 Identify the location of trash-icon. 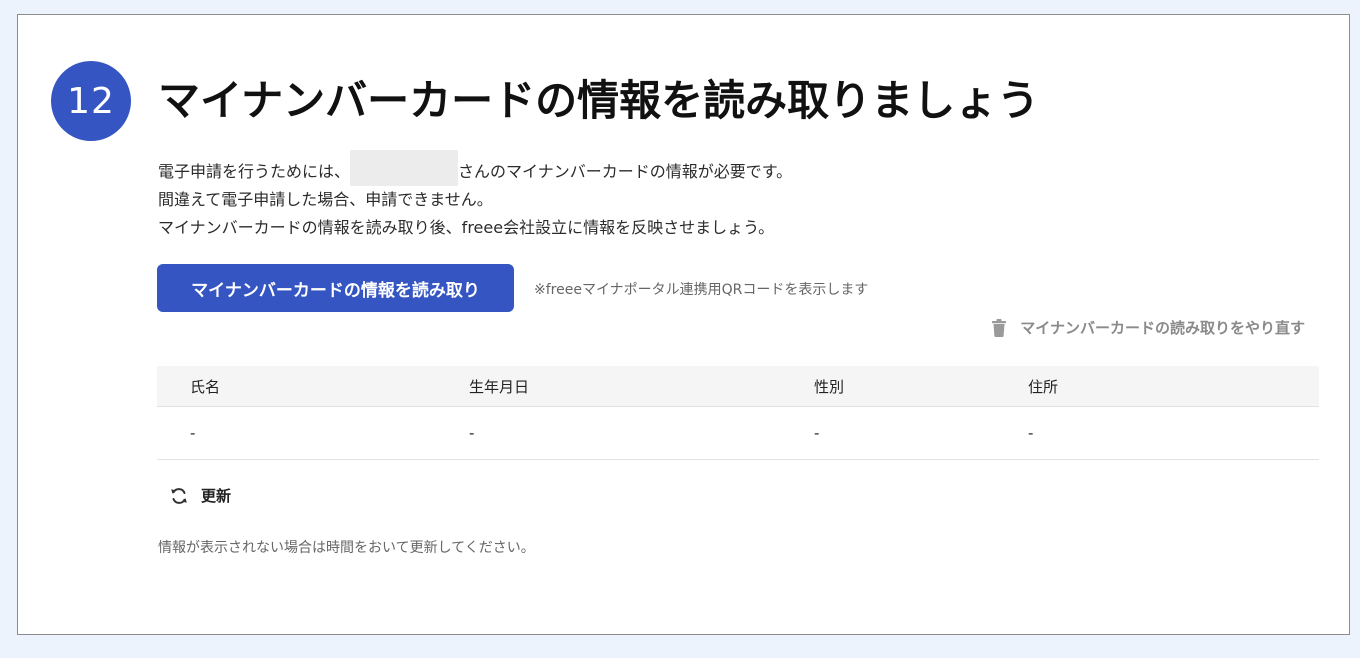
(999, 327).